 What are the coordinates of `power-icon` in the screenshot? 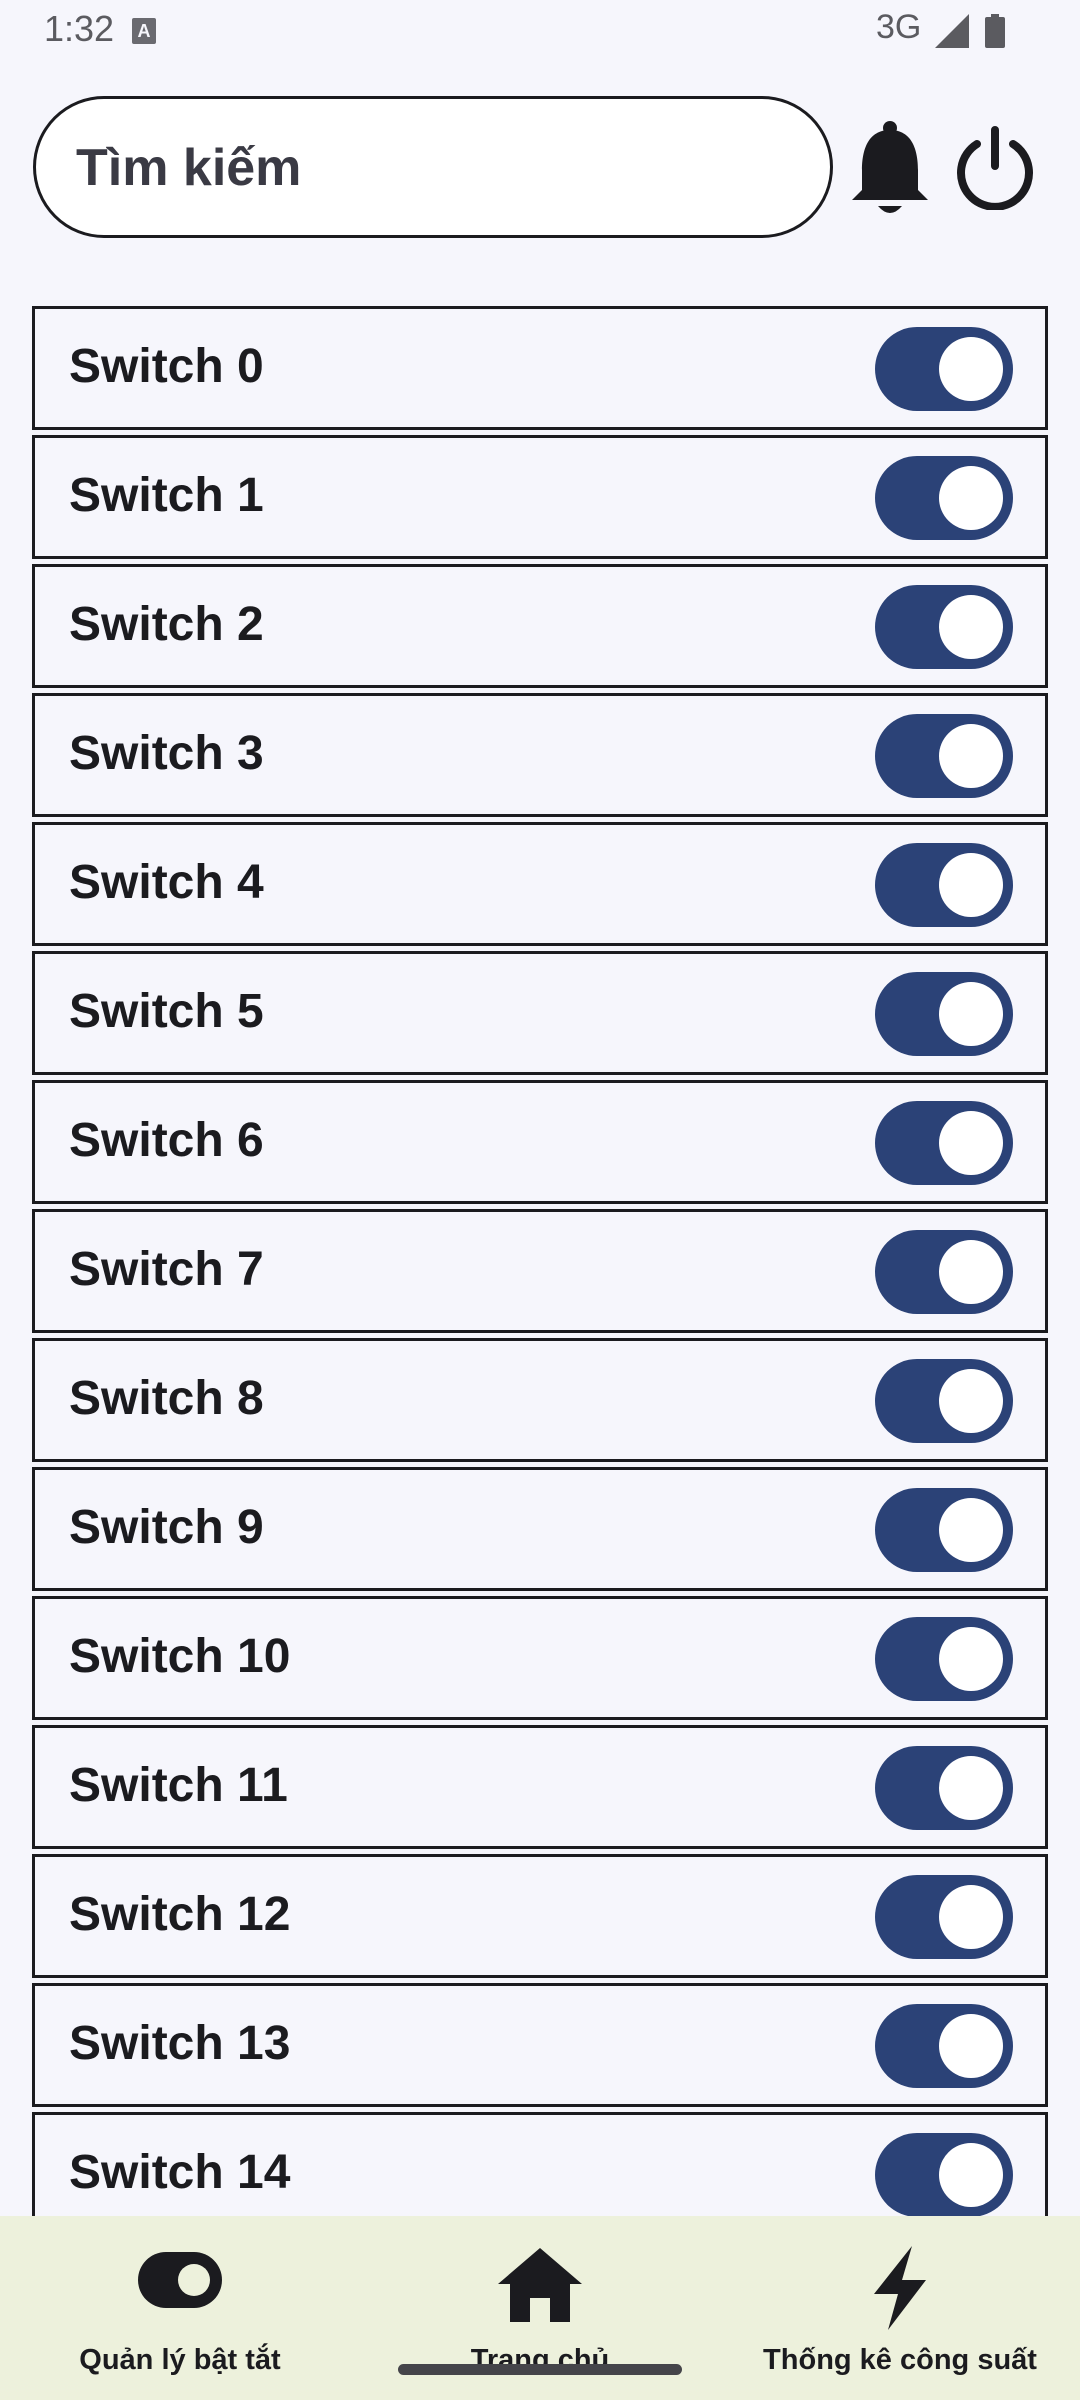 It's located at (995, 168).